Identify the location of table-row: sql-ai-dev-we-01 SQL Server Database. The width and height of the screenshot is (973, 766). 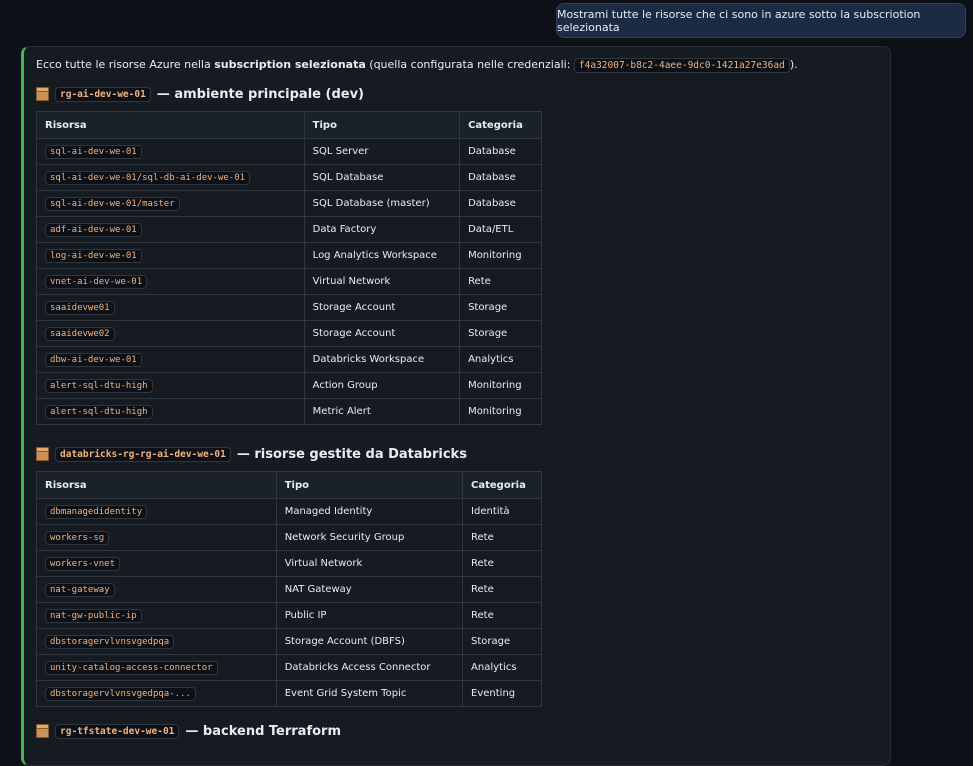
(289, 151).